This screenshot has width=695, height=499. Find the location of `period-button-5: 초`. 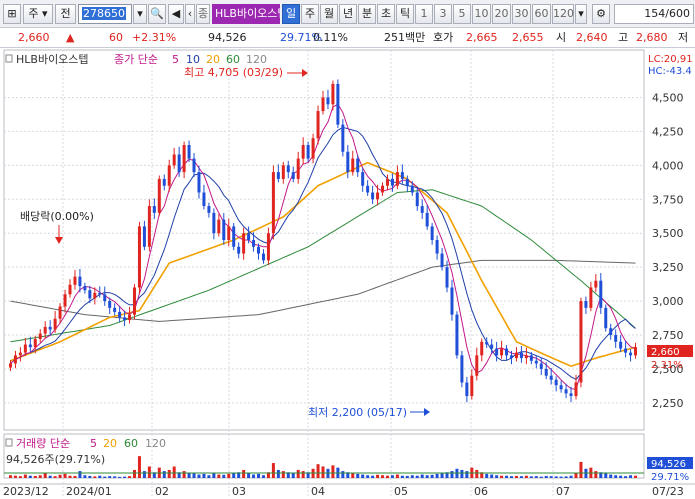

period-button-5: 초 is located at coordinates (386, 14).